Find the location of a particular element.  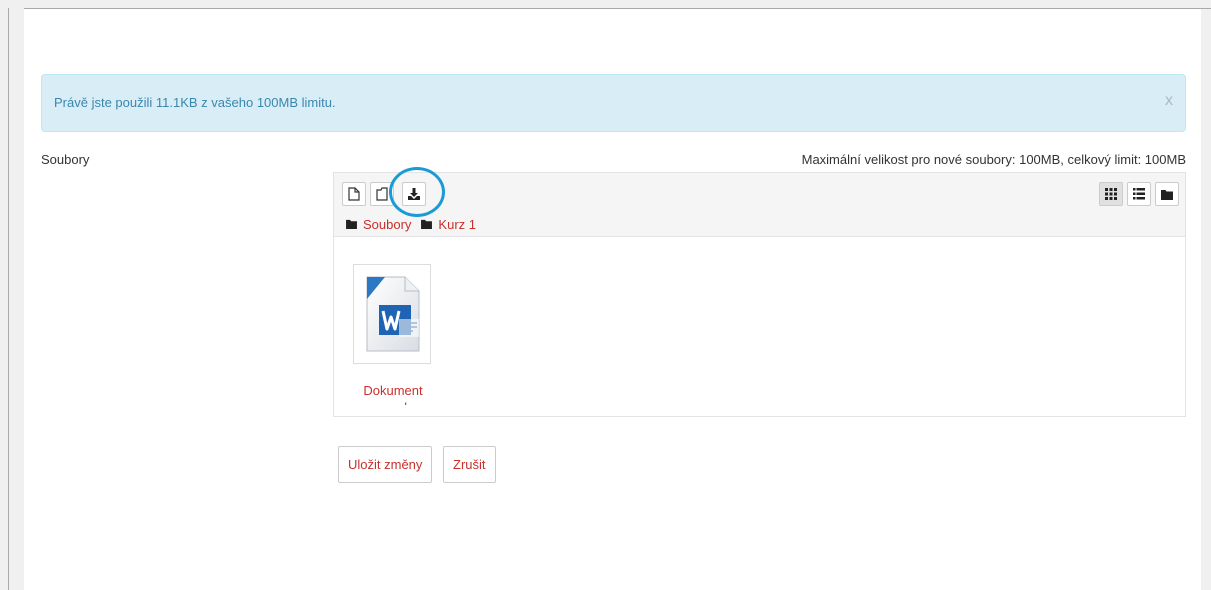

file-name: Dokument is located at coordinates (393, 391).